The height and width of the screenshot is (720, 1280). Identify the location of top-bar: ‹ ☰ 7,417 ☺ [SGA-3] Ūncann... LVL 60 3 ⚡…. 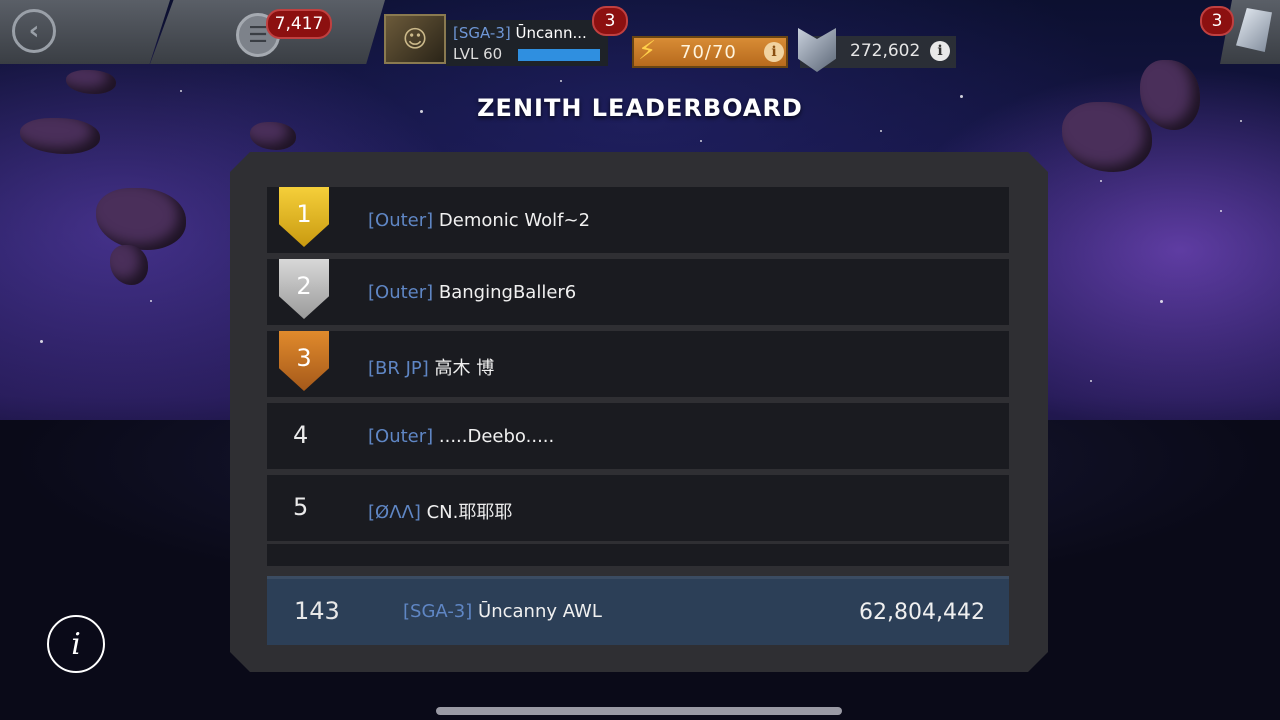
(640, 36).